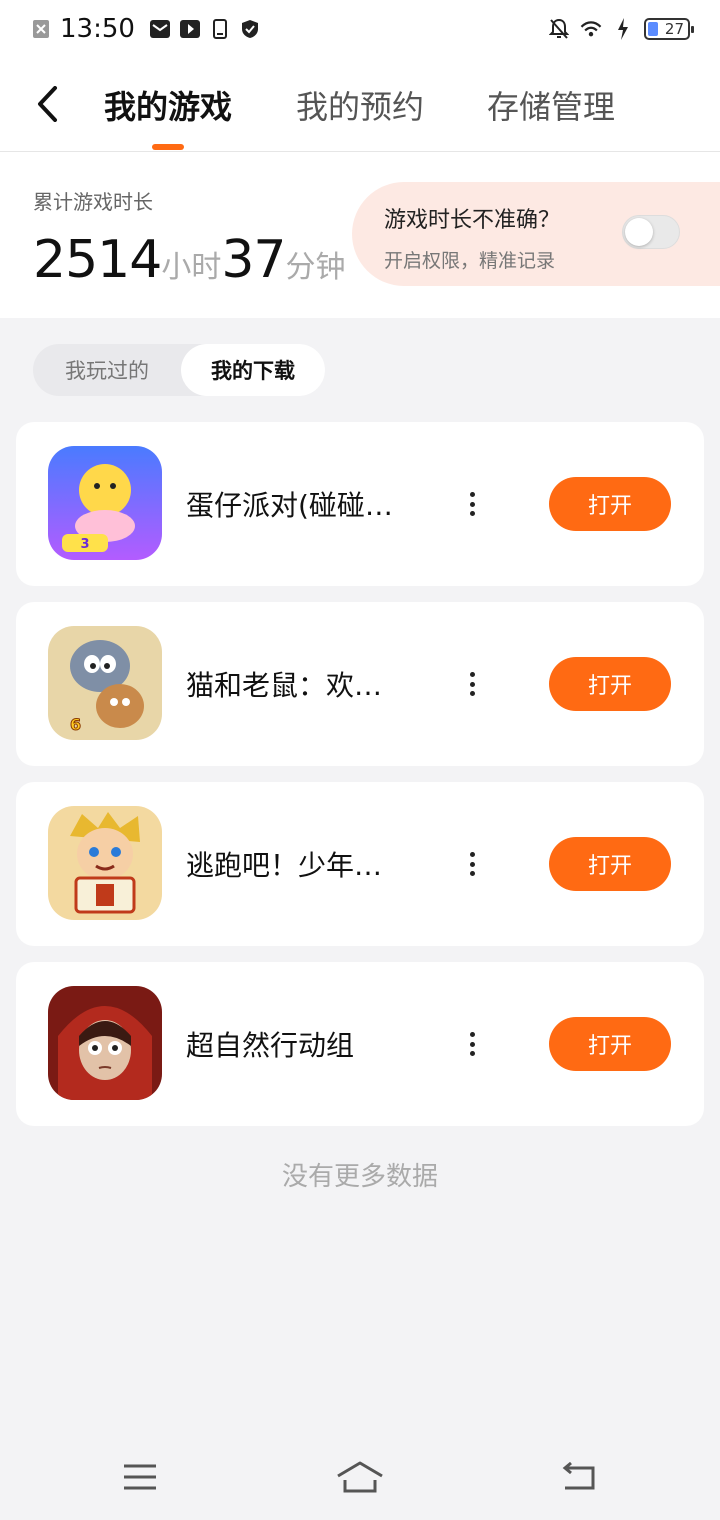 The height and width of the screenshot is (1520, 720). Describe the element at coordinates (93, 202) in the screenshot. I see `play-time-label: 累计游戏时长` at that location.